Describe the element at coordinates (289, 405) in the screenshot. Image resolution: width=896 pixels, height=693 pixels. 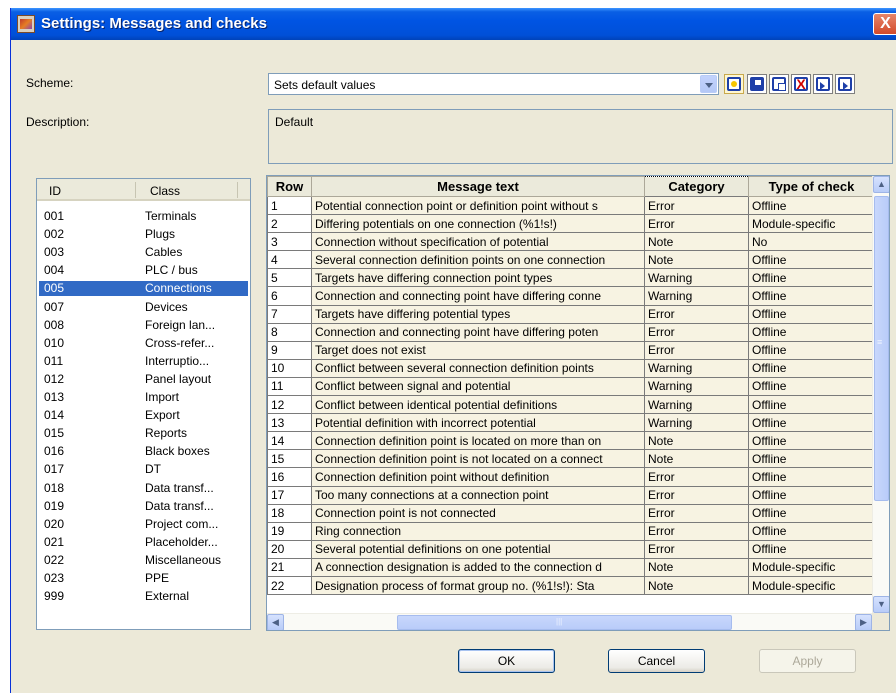
I see `row-number-cell: 12` at that location.